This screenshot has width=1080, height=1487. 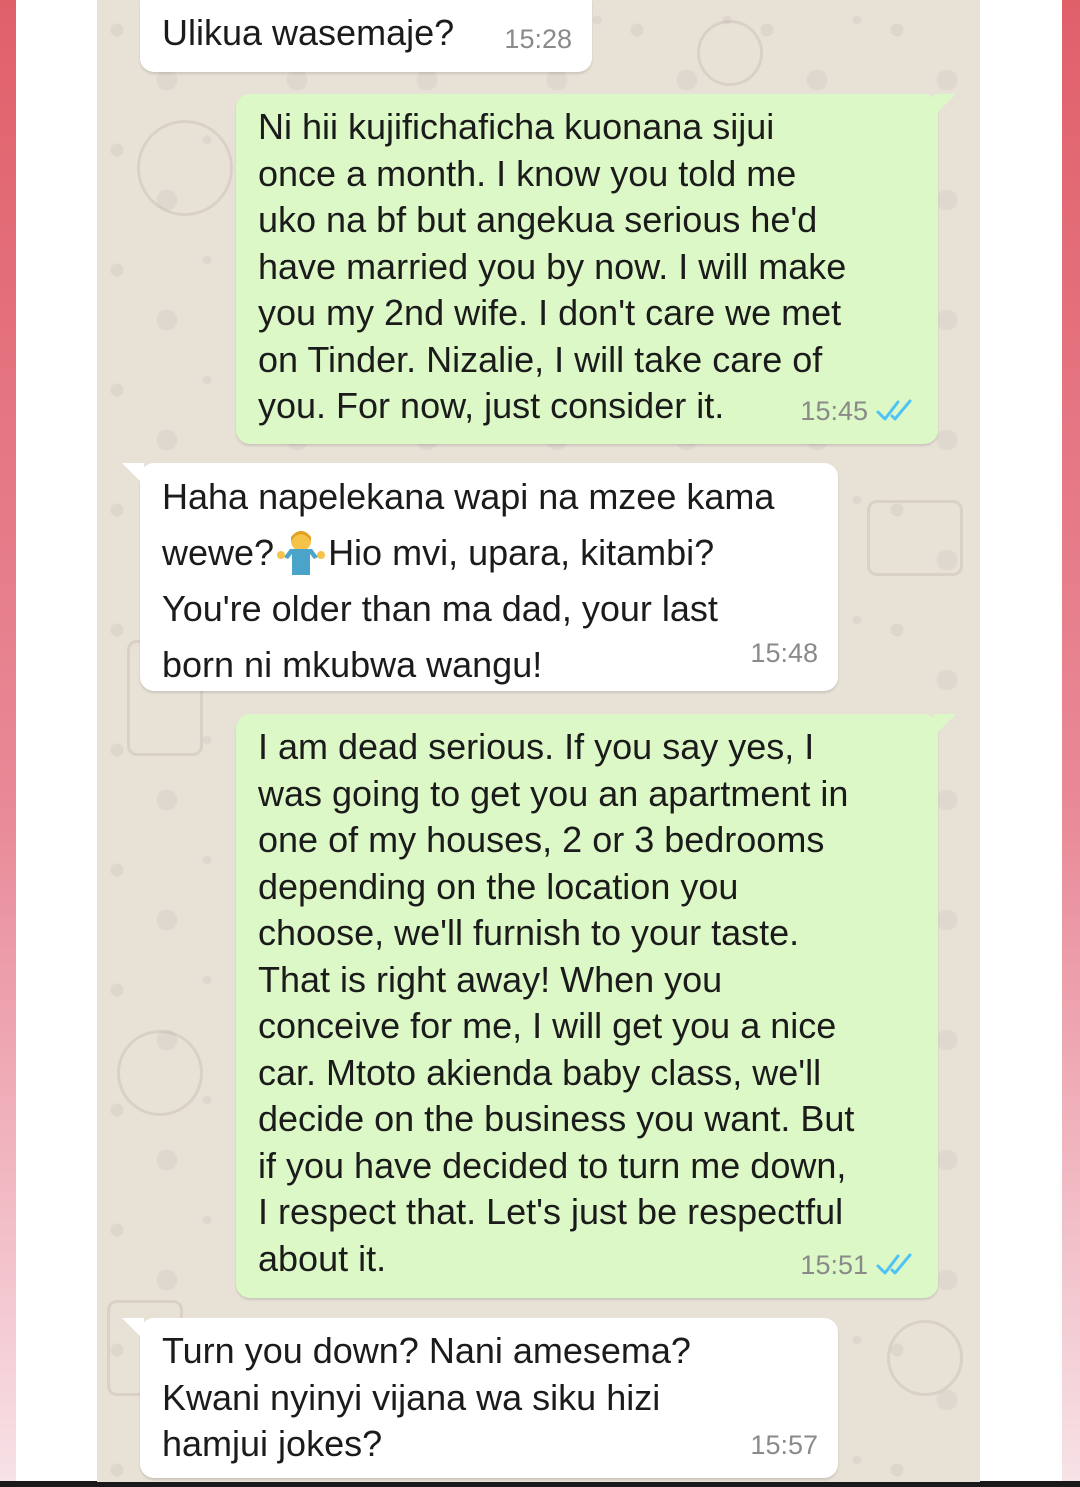 I want to click on message-time: 15:48, so click(x=784, y=653).